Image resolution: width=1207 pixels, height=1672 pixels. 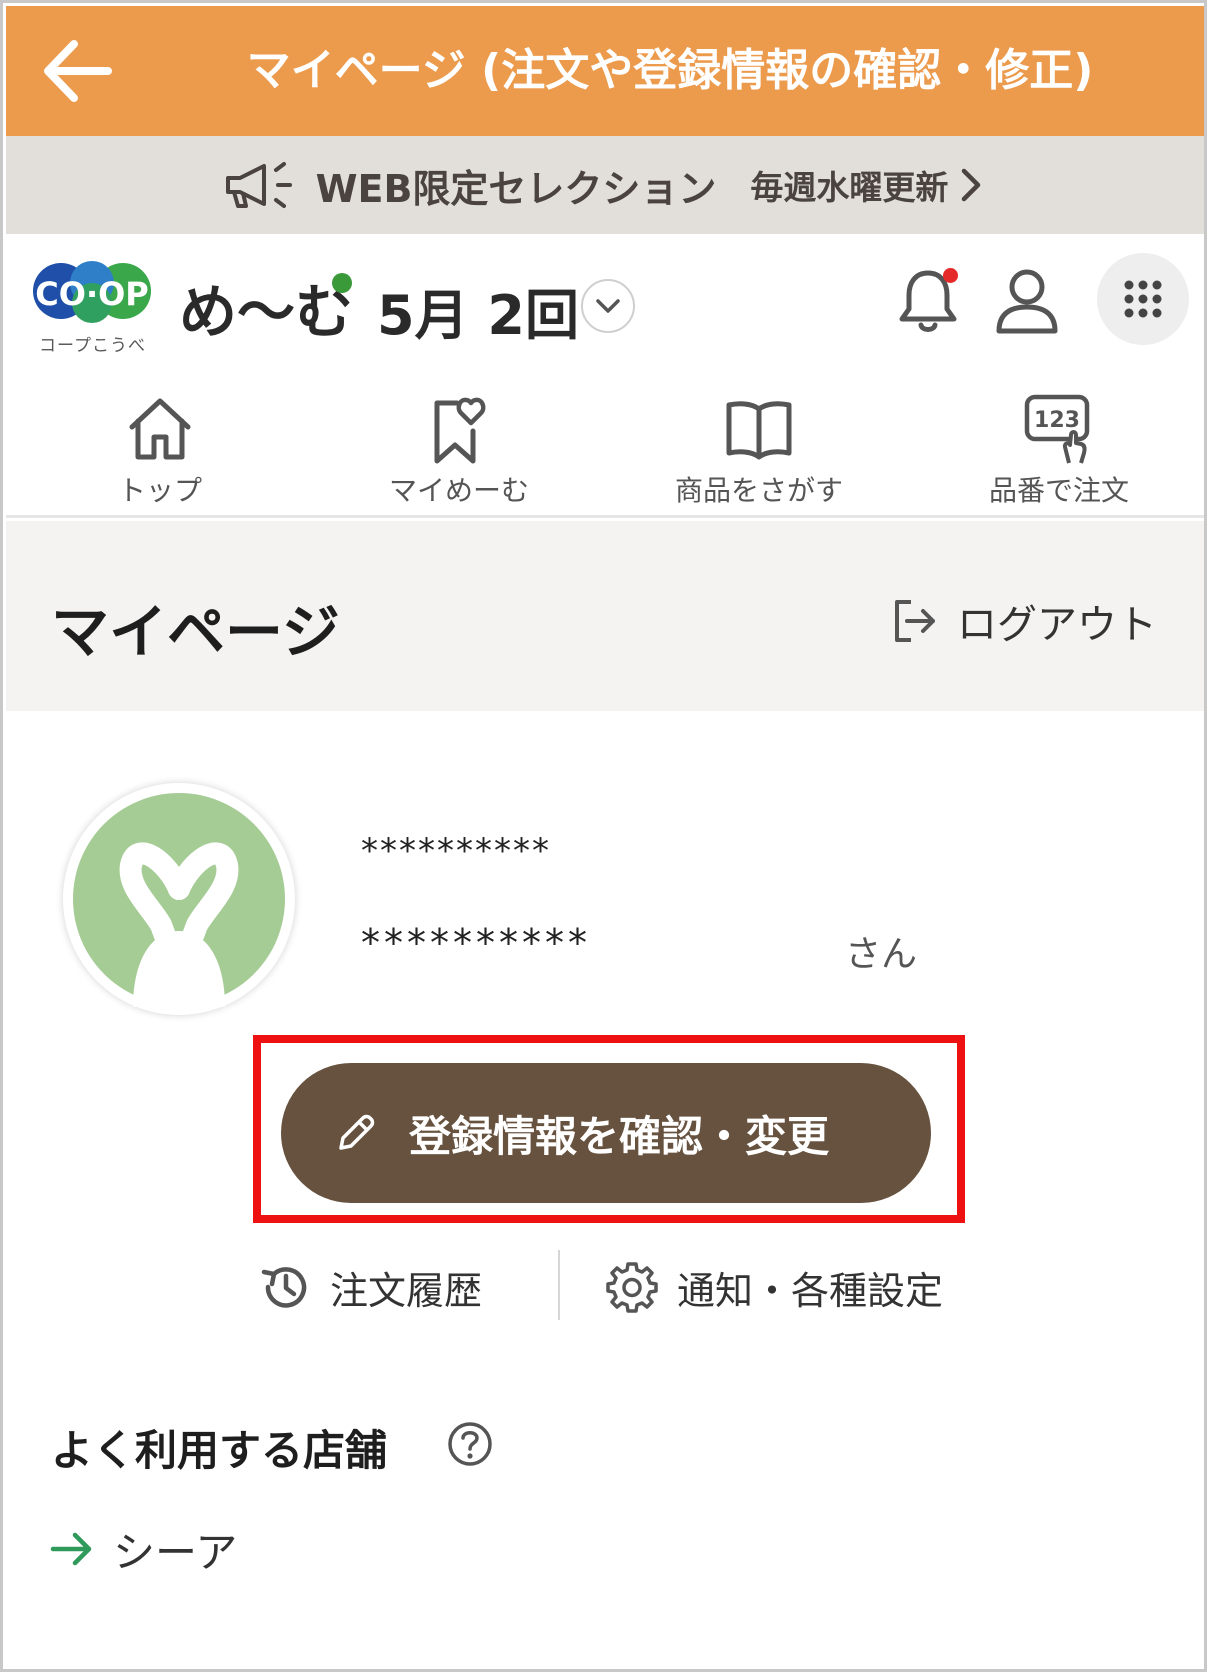 What do you see at coordinates (881, 954) in the screenshot?
I see `honorific-suffix: さん` at bounding box center [881, 954].